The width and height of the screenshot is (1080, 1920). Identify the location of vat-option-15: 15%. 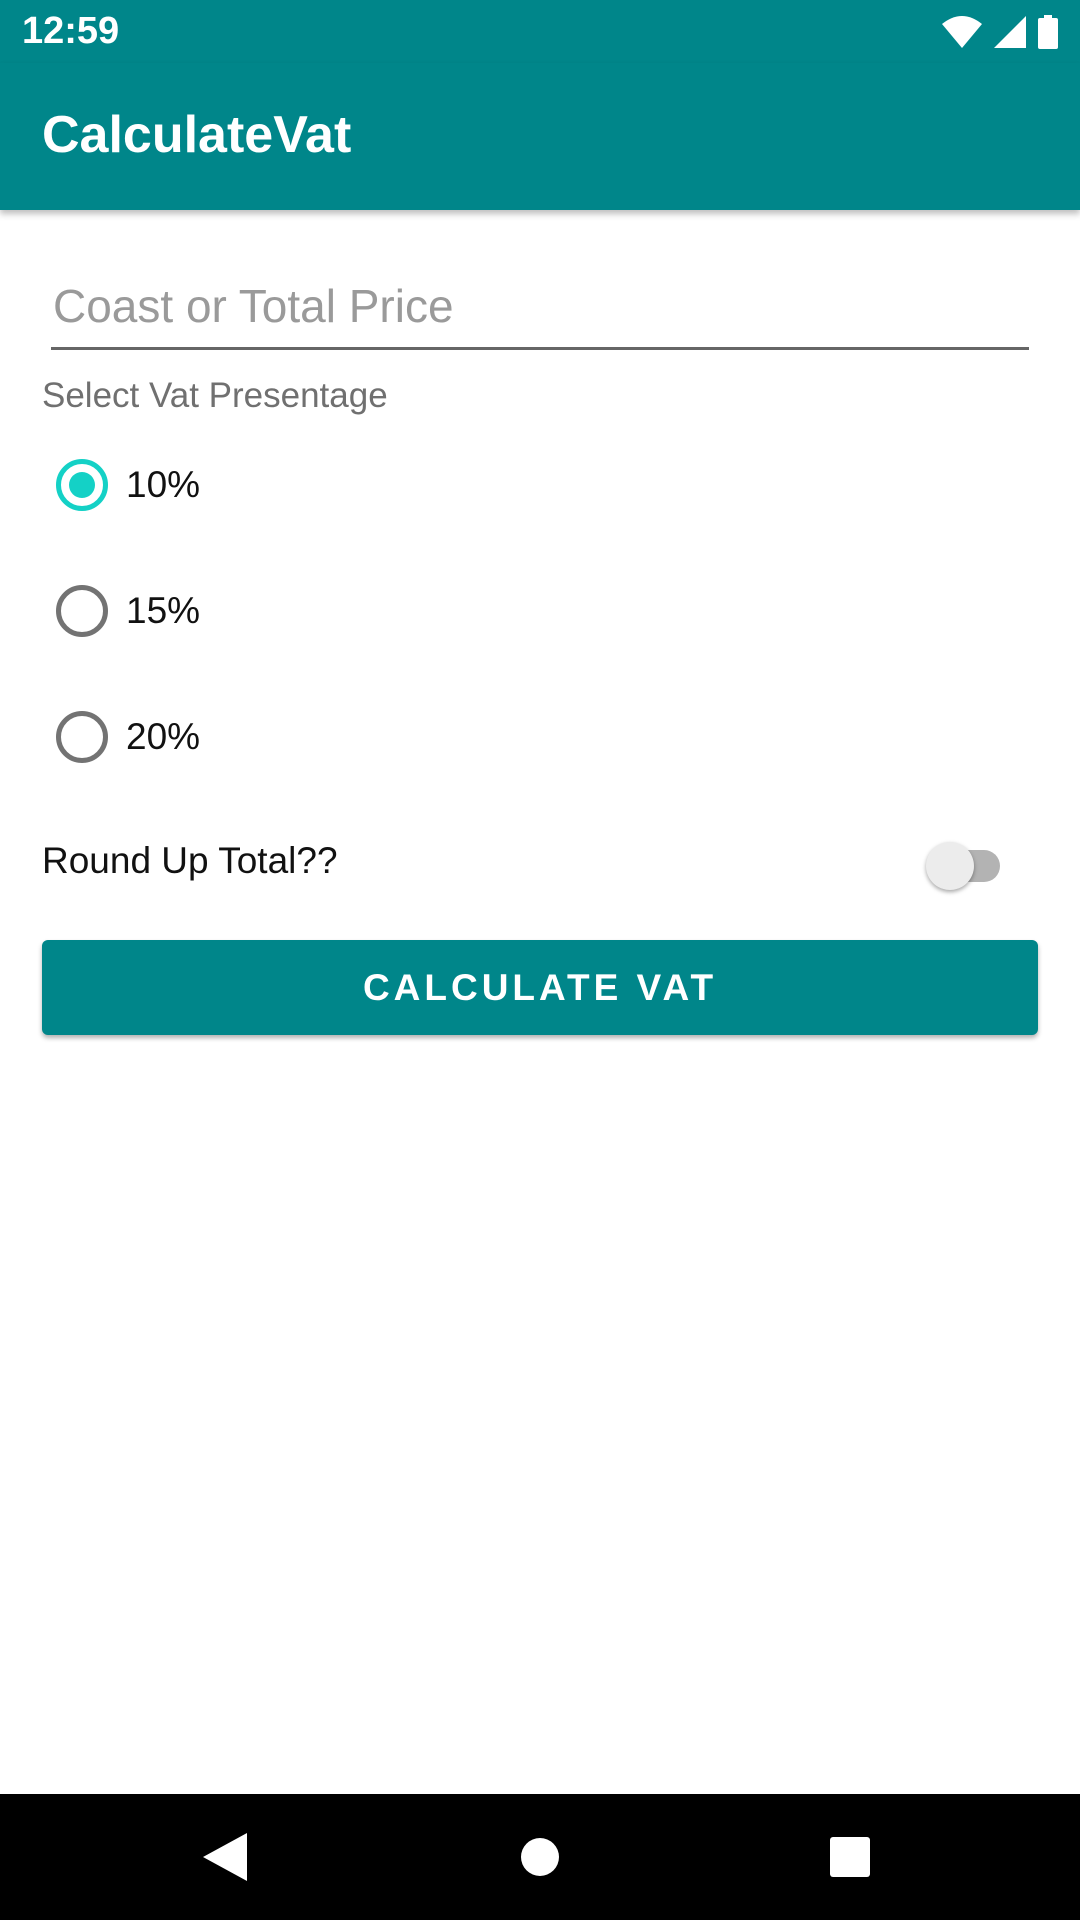
(206, 611).